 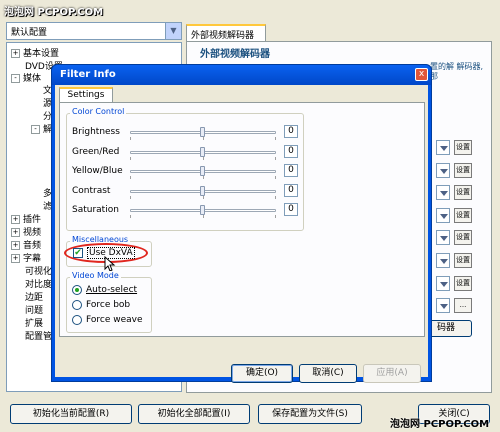 I want to click on green-red-thumb, so click(x=202, y=152).